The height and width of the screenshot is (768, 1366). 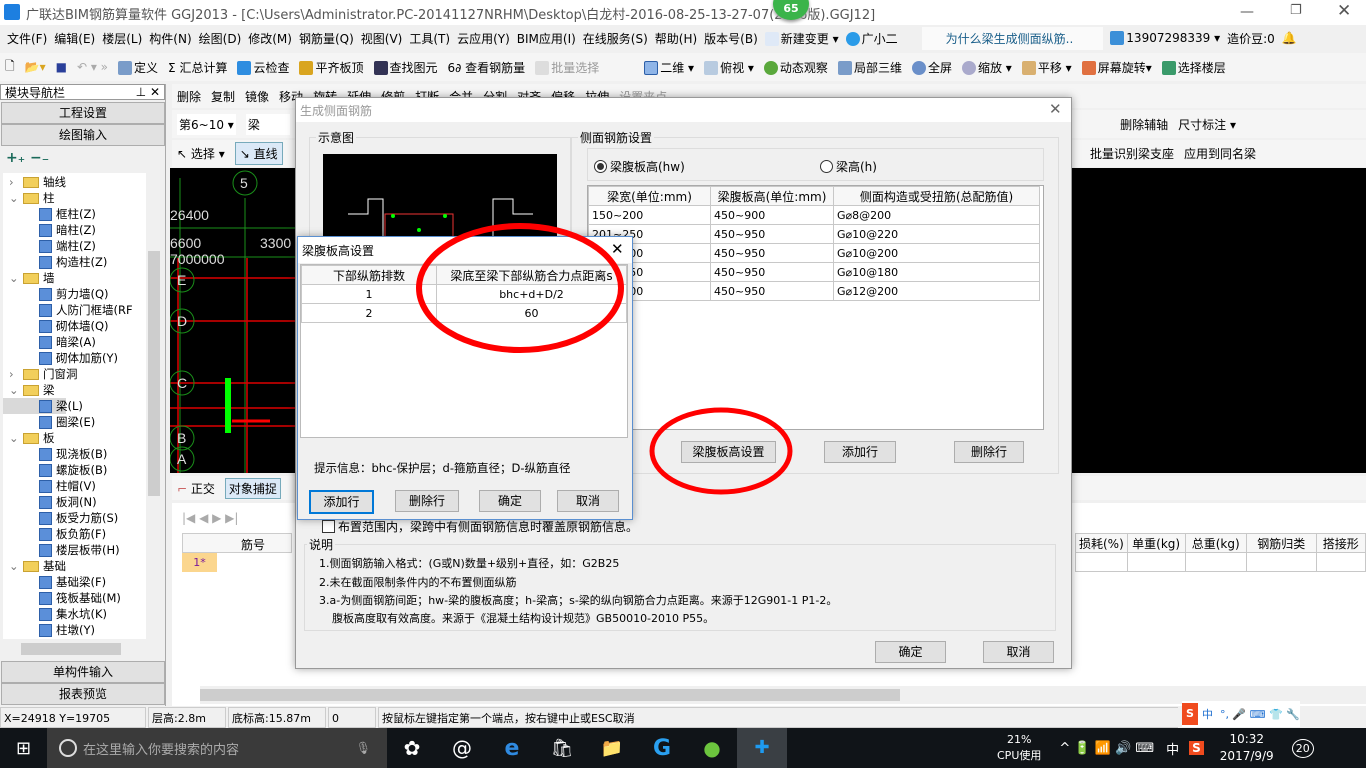 What do you see at coordinates (910, 652) in the screenshot?
I see `dialog-ok-button: 确定` at bounding box center [910, 652].